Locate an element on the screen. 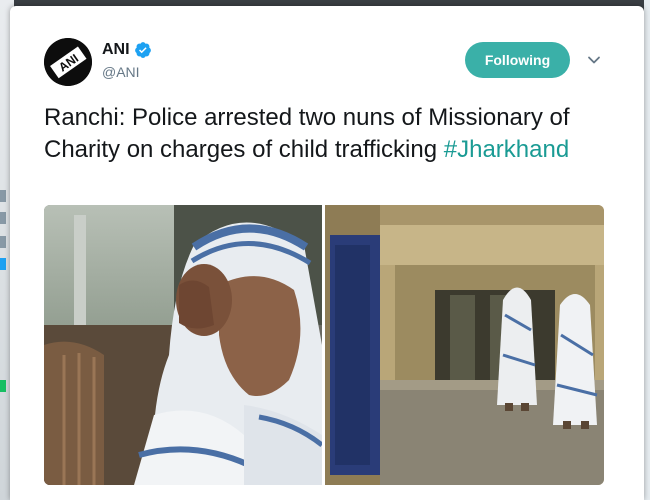 Image resolution: width=650 pixels, height=500 pixels. author-display-name: ANI is located at coordinates (116, 50).